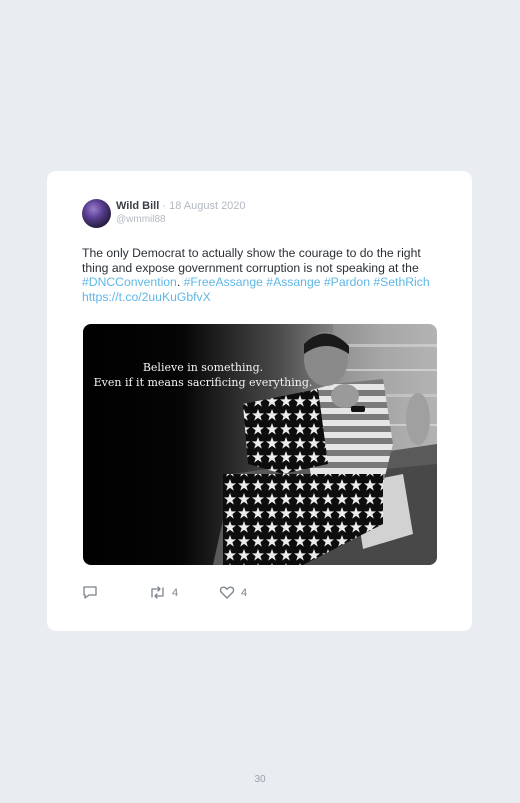 The width and height of the screenshot is (520, 803). Describe the element at coordinates (157, 592) in the screenshot. I see `retweet-icon` at that location.